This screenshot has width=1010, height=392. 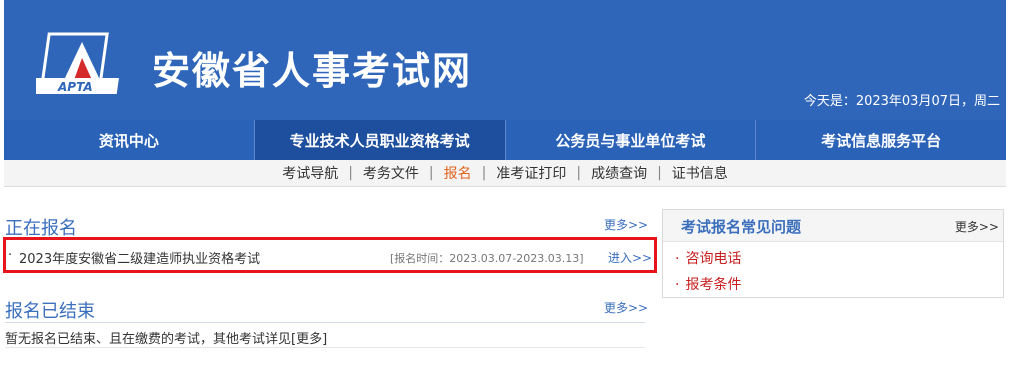 What do you see at coordinates (881, 140) in the screenshot?
I see `nav-item-service-platform: 考试信息服务平台` at bounding box center [881, 140].